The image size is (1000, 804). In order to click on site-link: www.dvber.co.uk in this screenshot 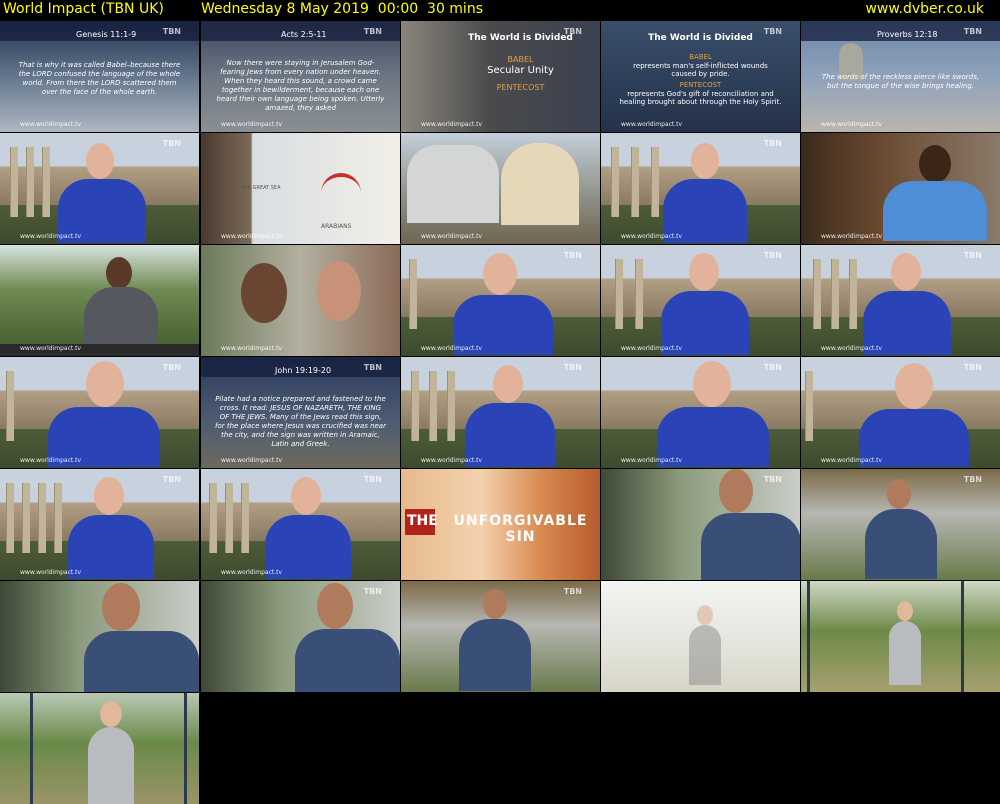, I will do `click(924, 9)`.